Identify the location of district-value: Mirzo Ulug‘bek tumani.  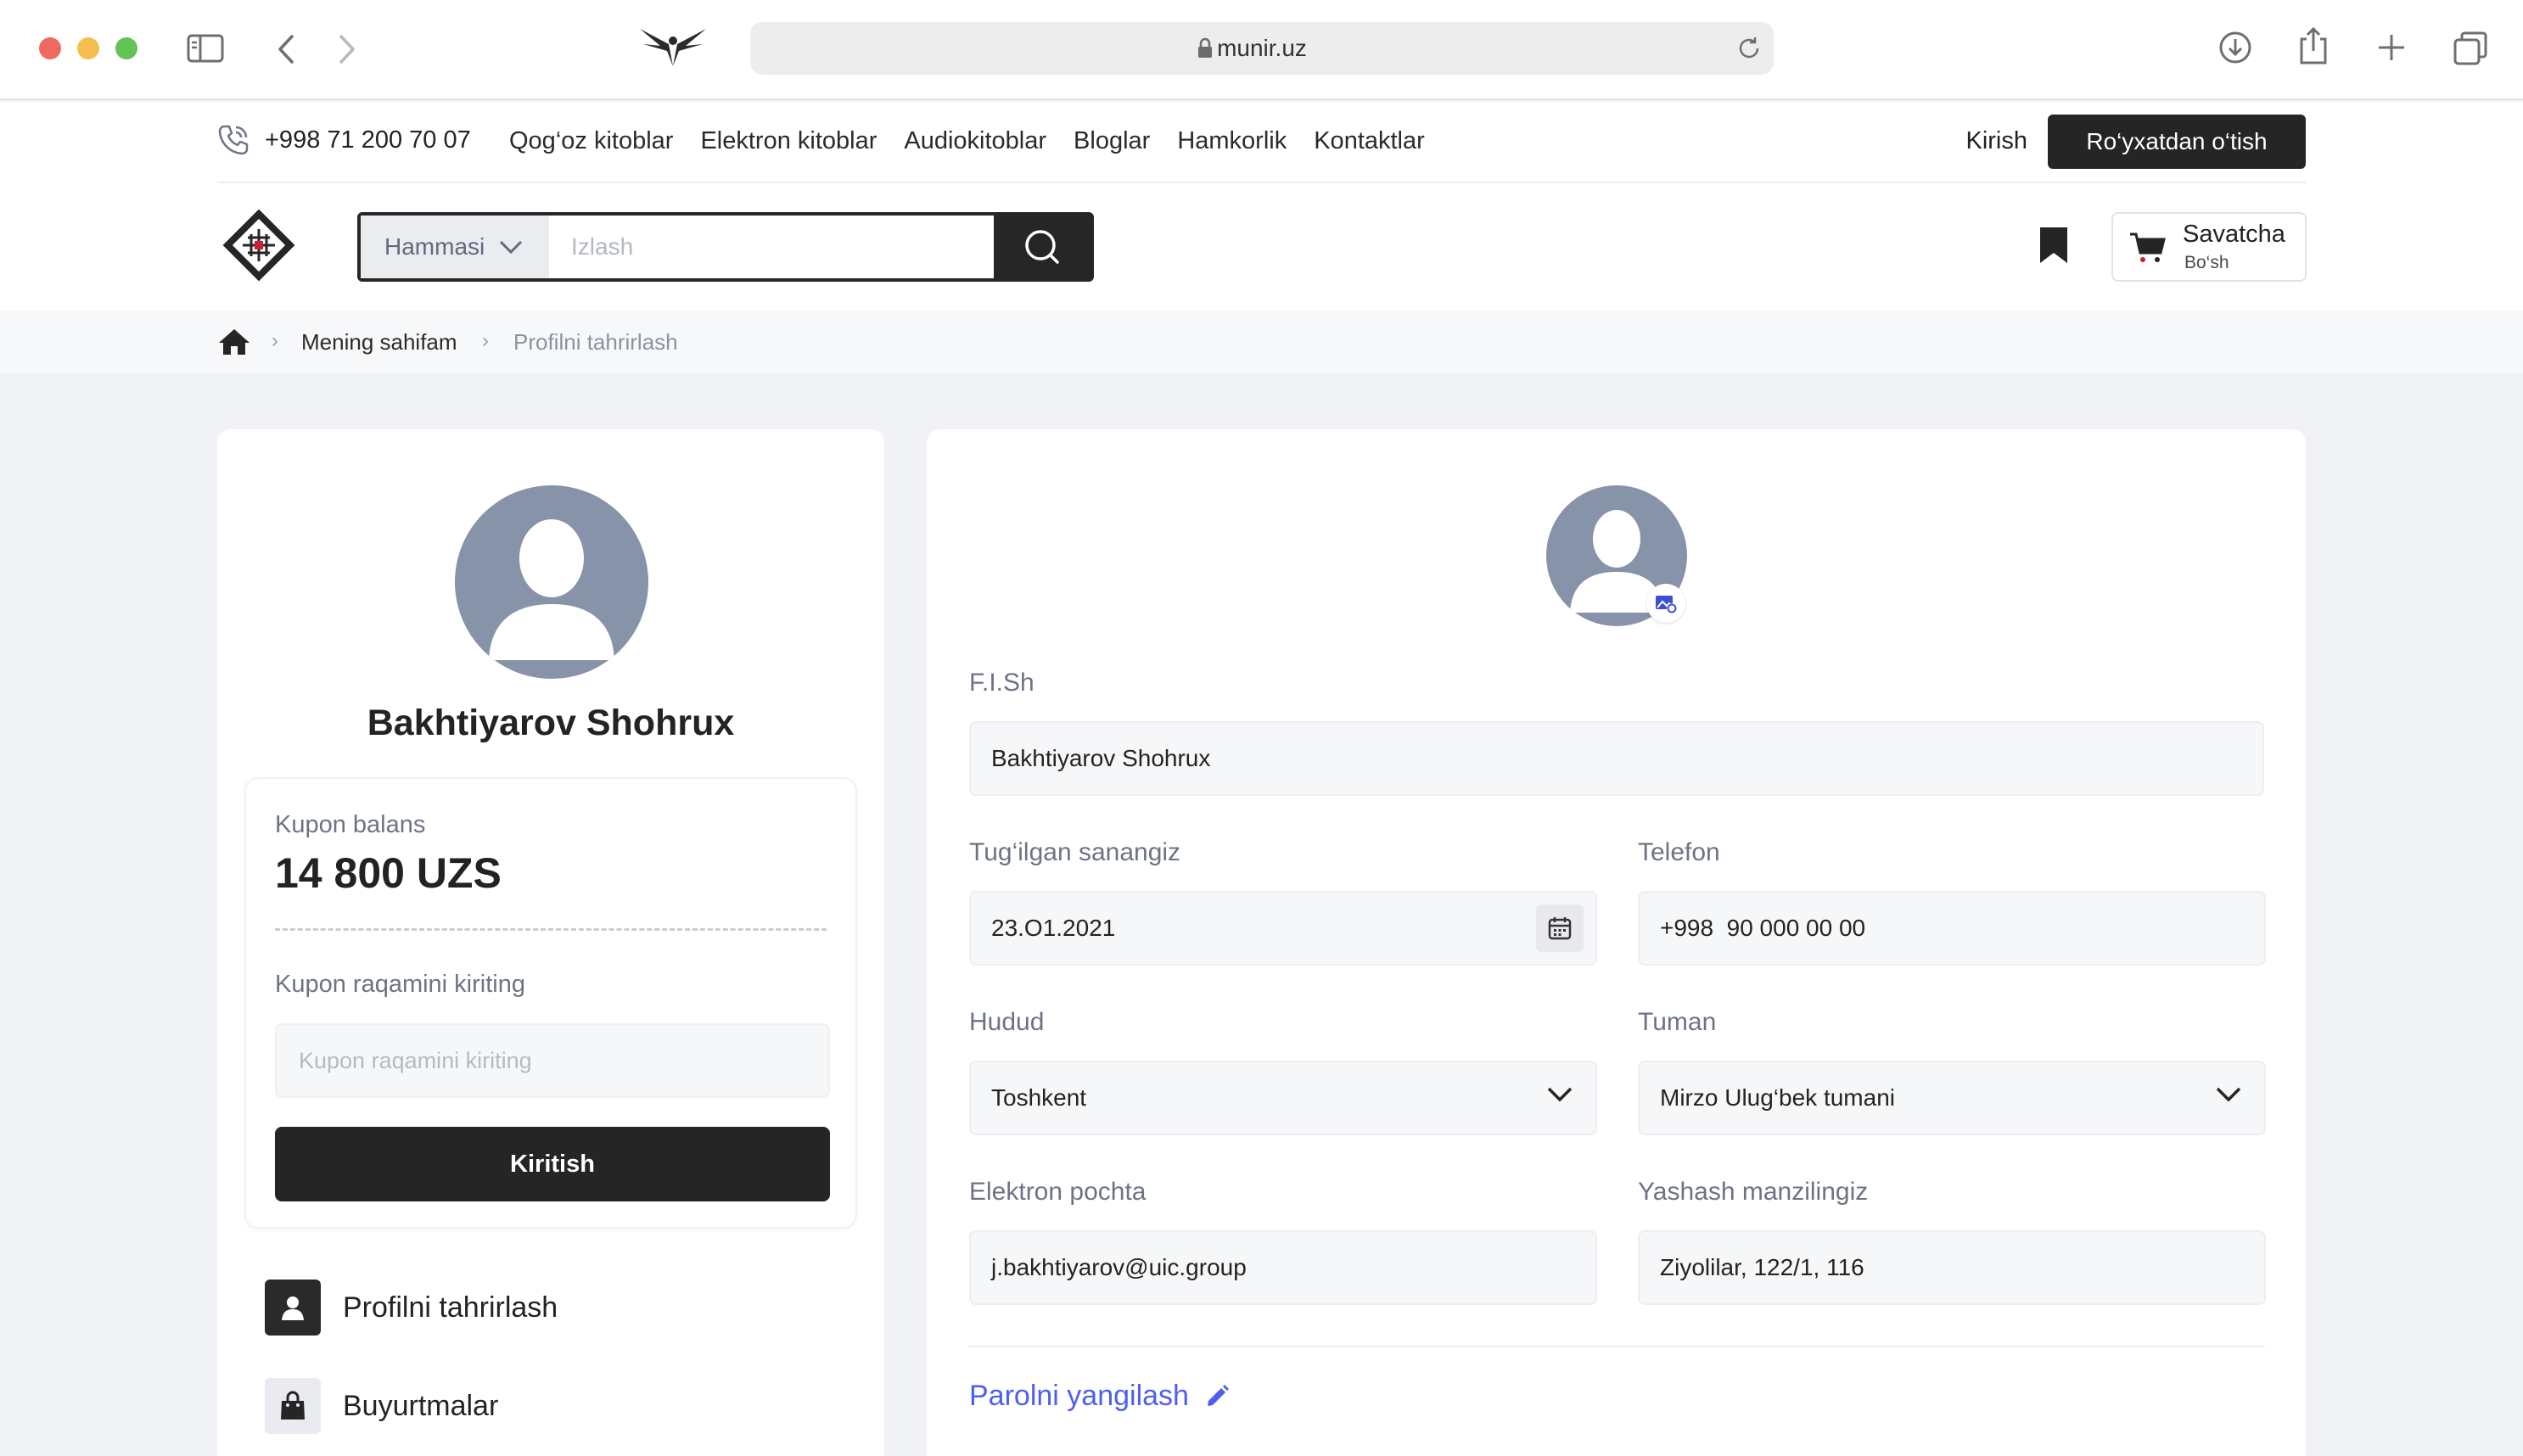
(1778, 1097).